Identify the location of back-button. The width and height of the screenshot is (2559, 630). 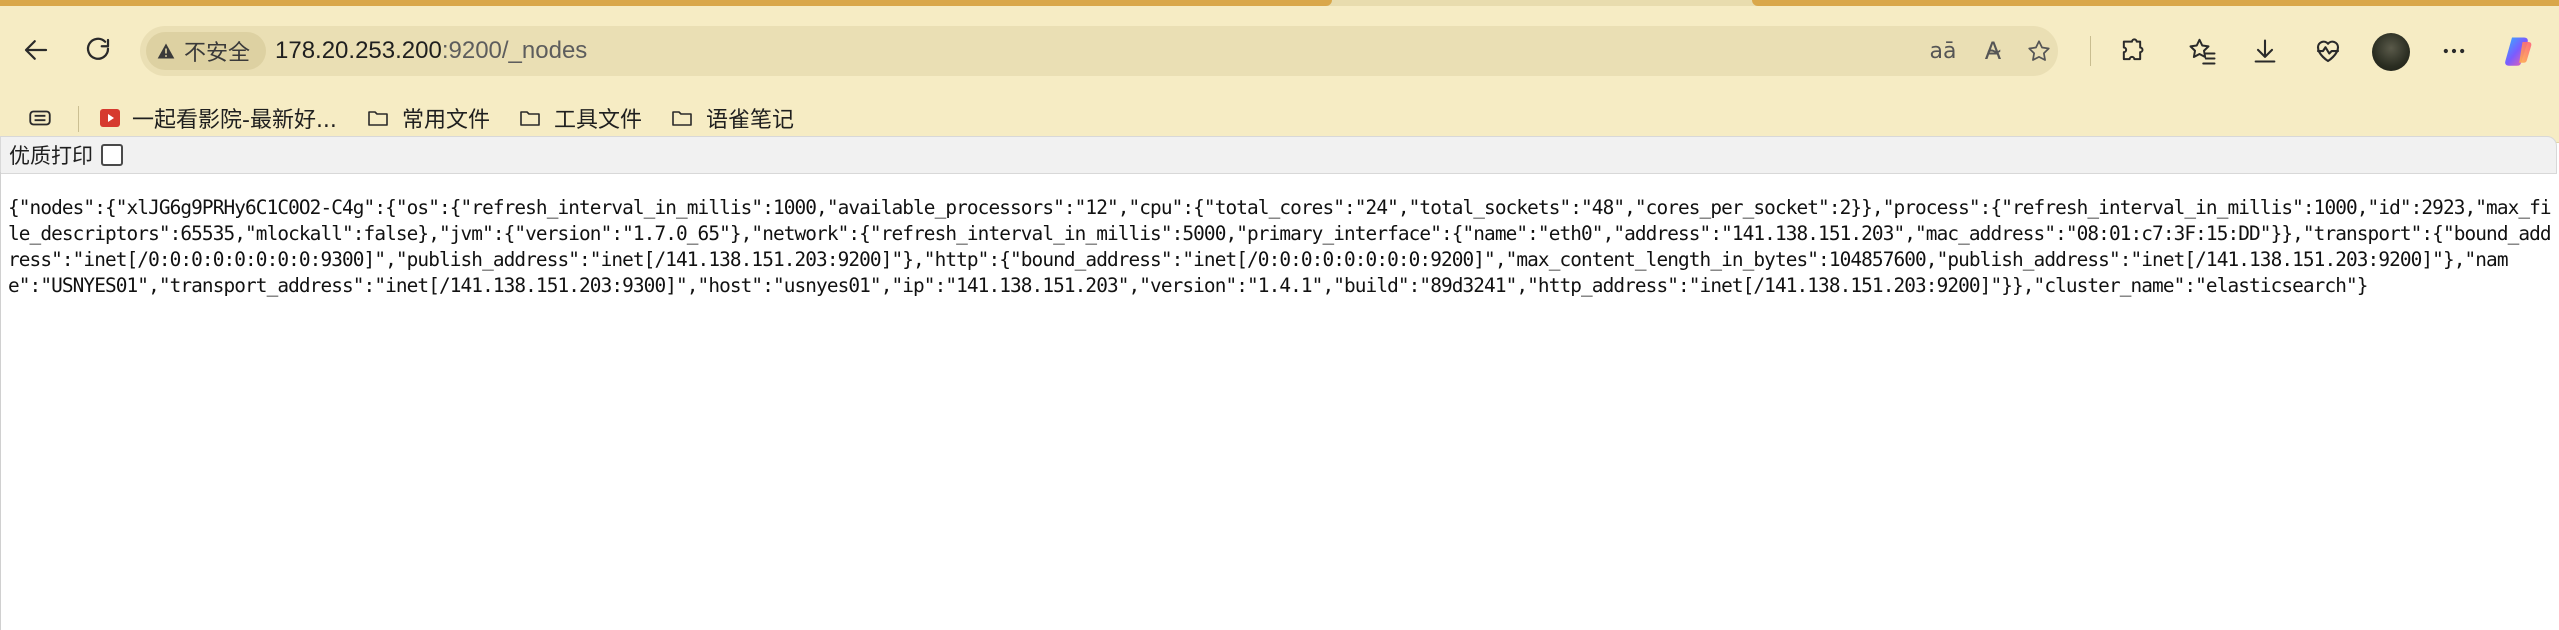
(36, 50).